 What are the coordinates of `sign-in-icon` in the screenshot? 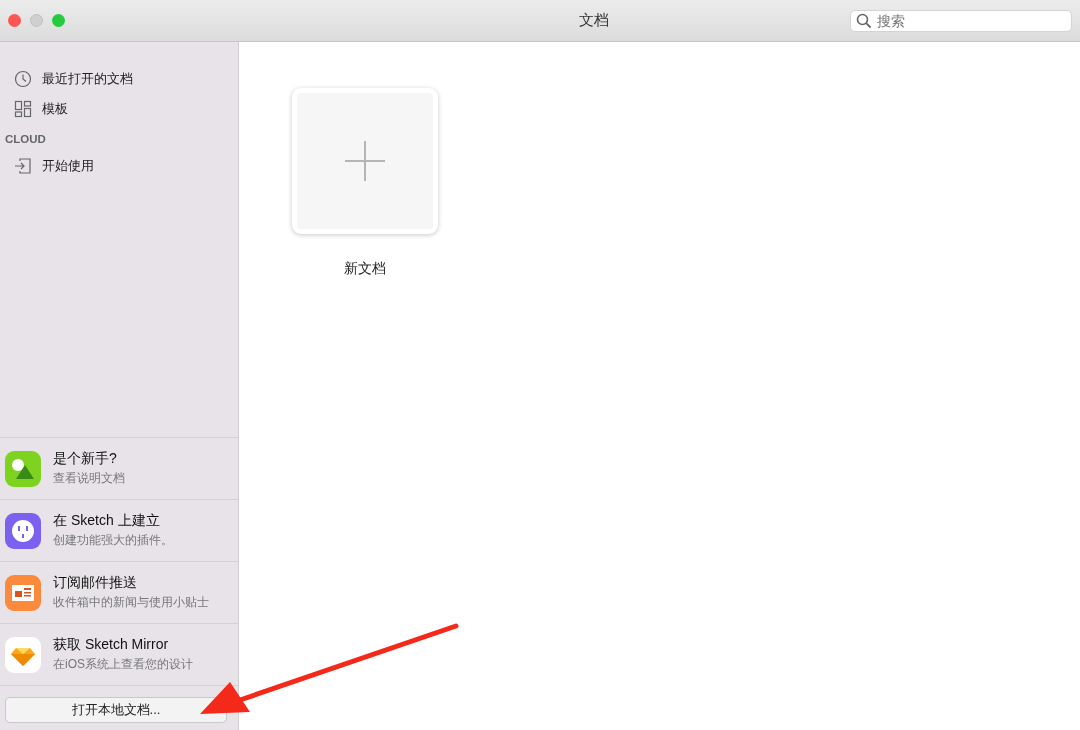 It's located at (23, 166).